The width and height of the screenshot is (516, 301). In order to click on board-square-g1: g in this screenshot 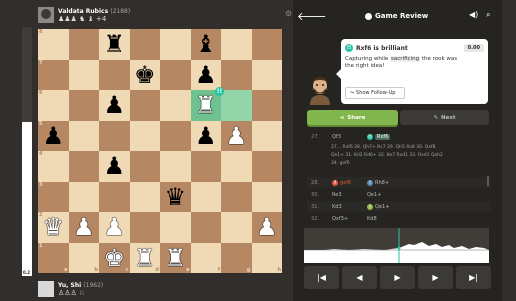, I will do `click(236, 257)`.